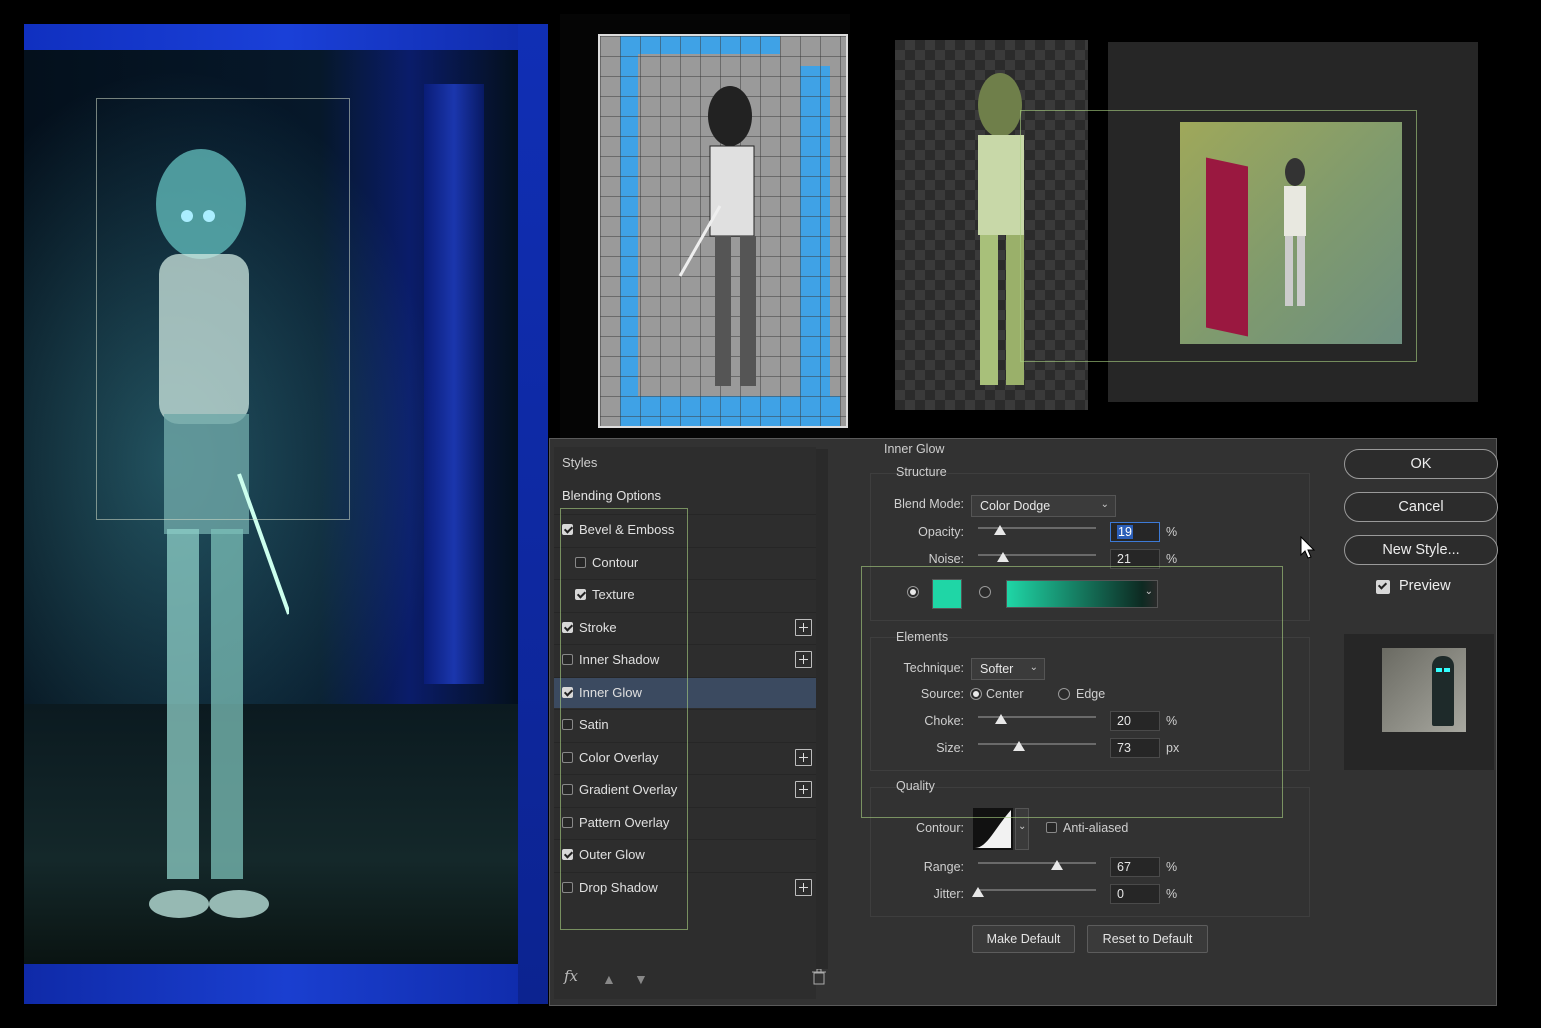 This screenshot has width=1541, height=1028. I want to click on opacity-slider, so click(1037, 530).